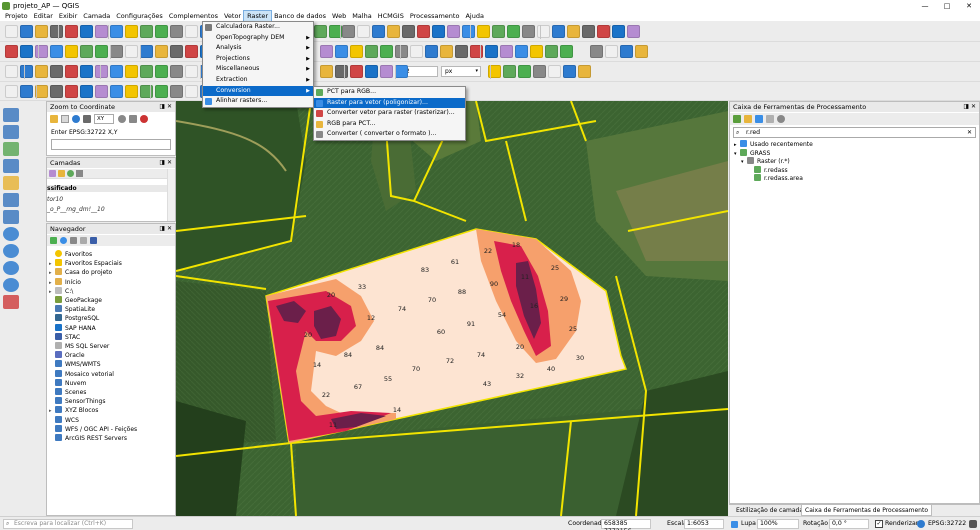 The height and width of the screenshot is (530, 980). Describe the element at coordinates (768, 170) in the screenshot. I see `algorithm-item: r.redass` at that location.